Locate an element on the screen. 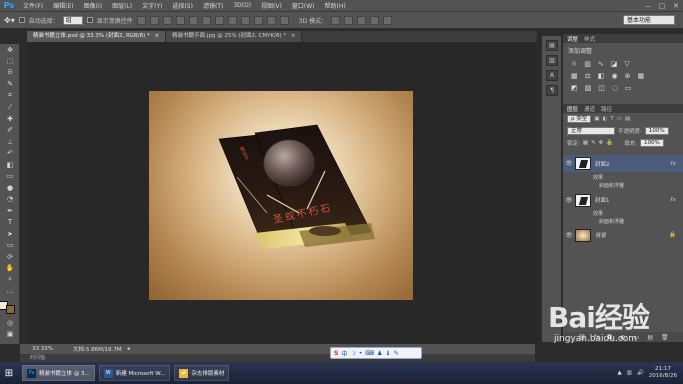 Image resolution: width=683 pixels, height=384 pixels. lock-brush-icon: ✎ is located at coordinates (593, 143).